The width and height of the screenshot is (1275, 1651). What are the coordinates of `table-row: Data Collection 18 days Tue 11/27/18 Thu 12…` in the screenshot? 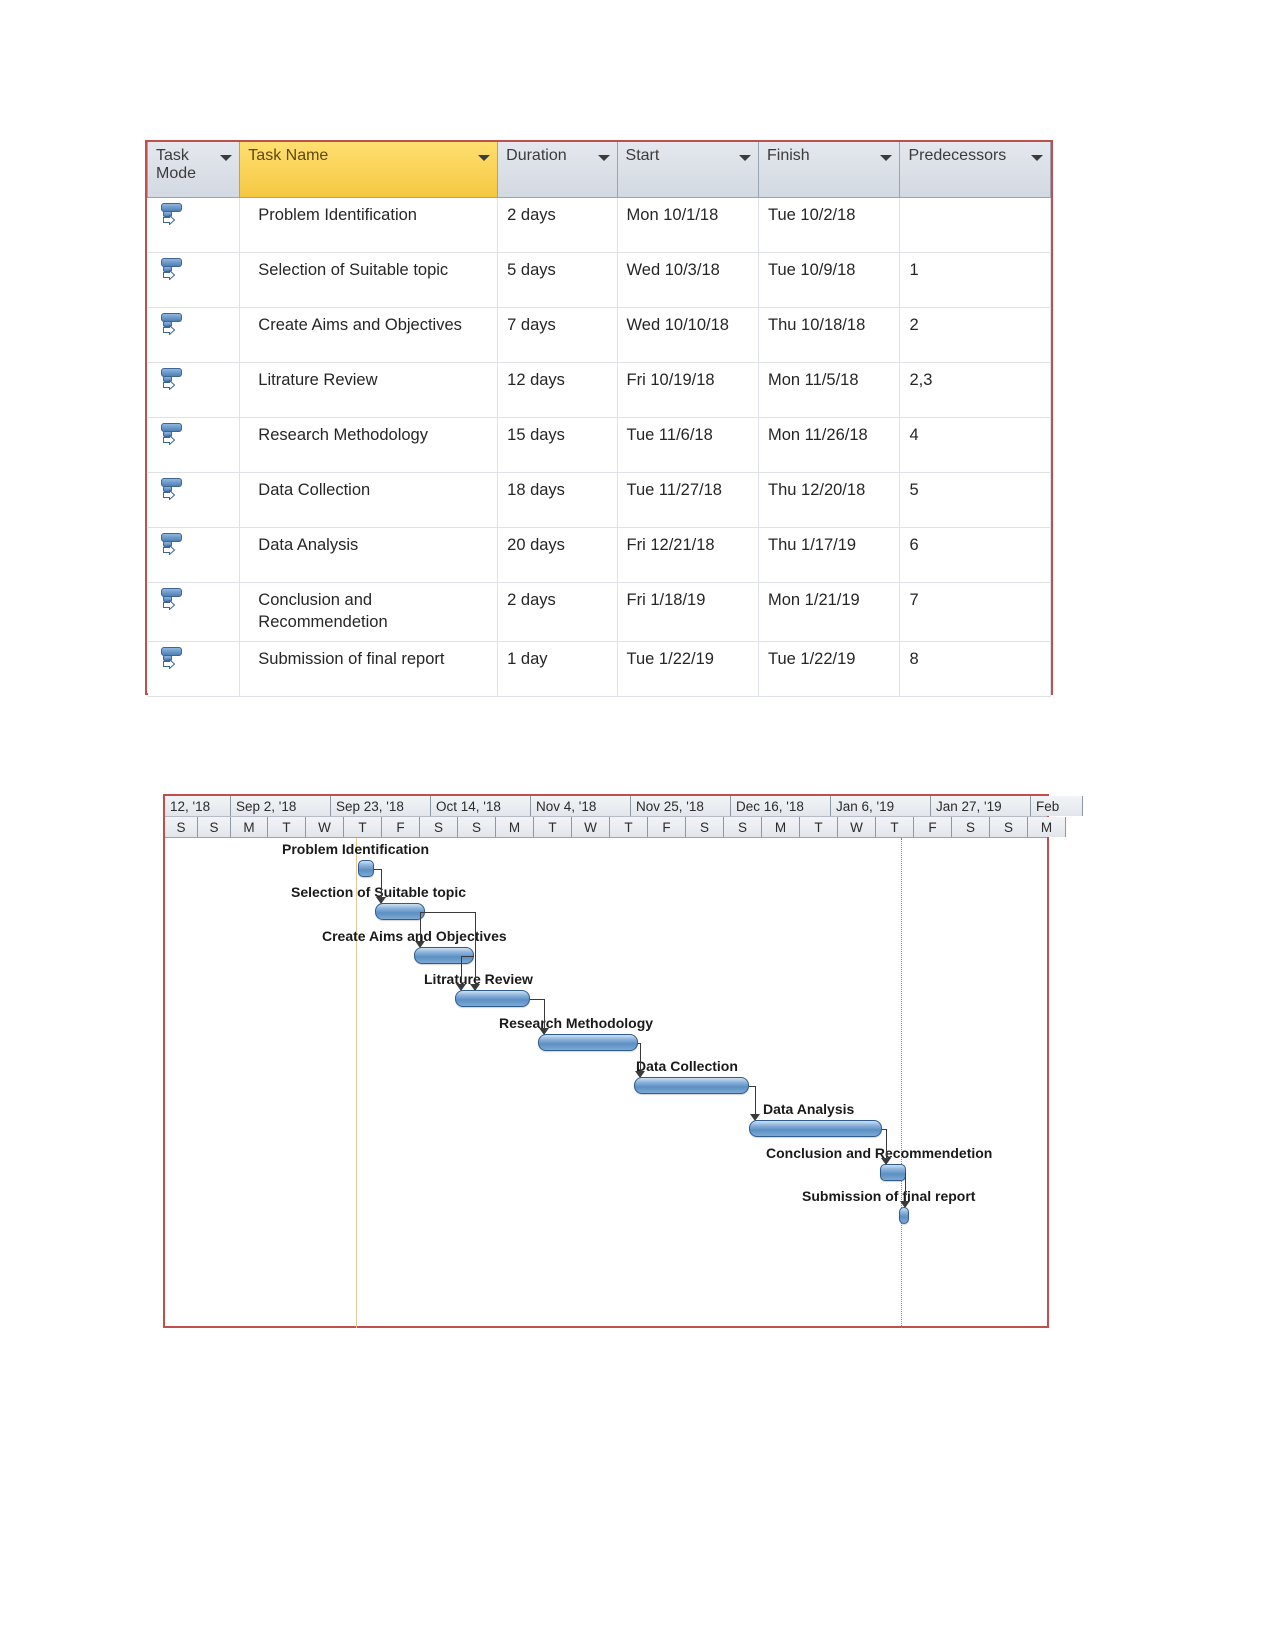 It's located at (599, 500).